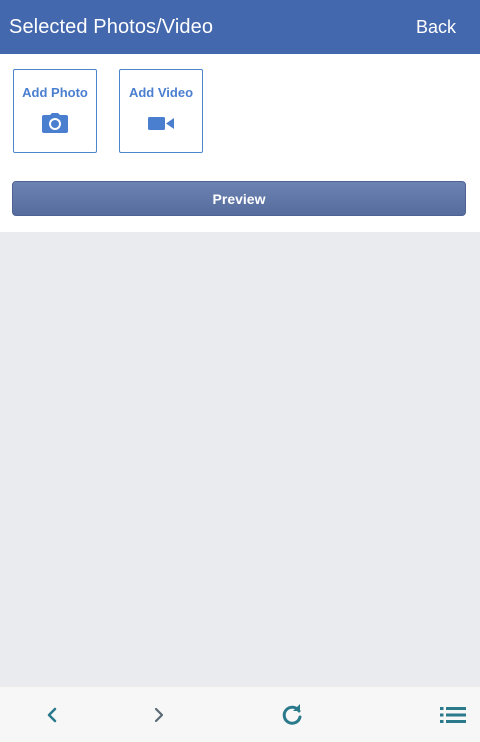 The height and width of the screenshot is (742, 480). I want to click on camera-icon, so click(55, 123).